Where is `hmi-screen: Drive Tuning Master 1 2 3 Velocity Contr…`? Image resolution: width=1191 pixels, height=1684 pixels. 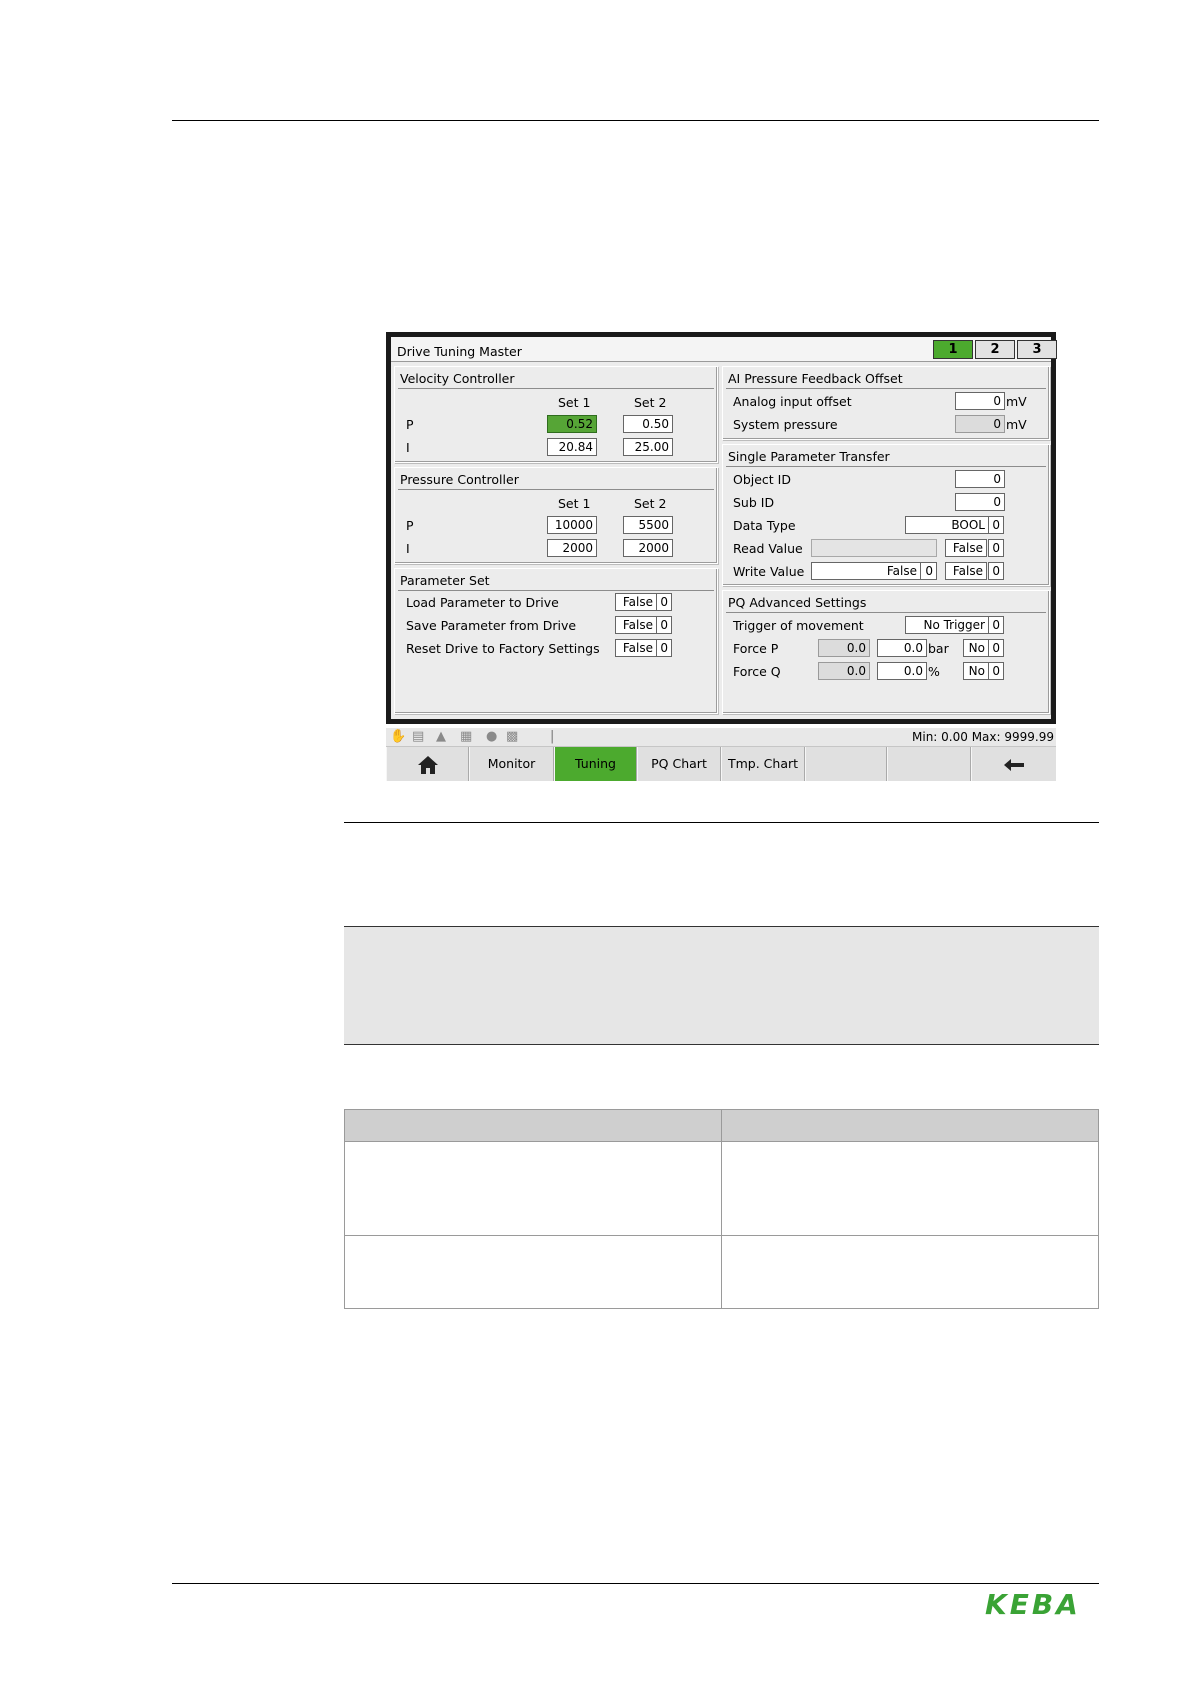
hmi-screen: Drive Tuning Master 1 2 3 Velocity Contr… is located at coordinates (721, 528).